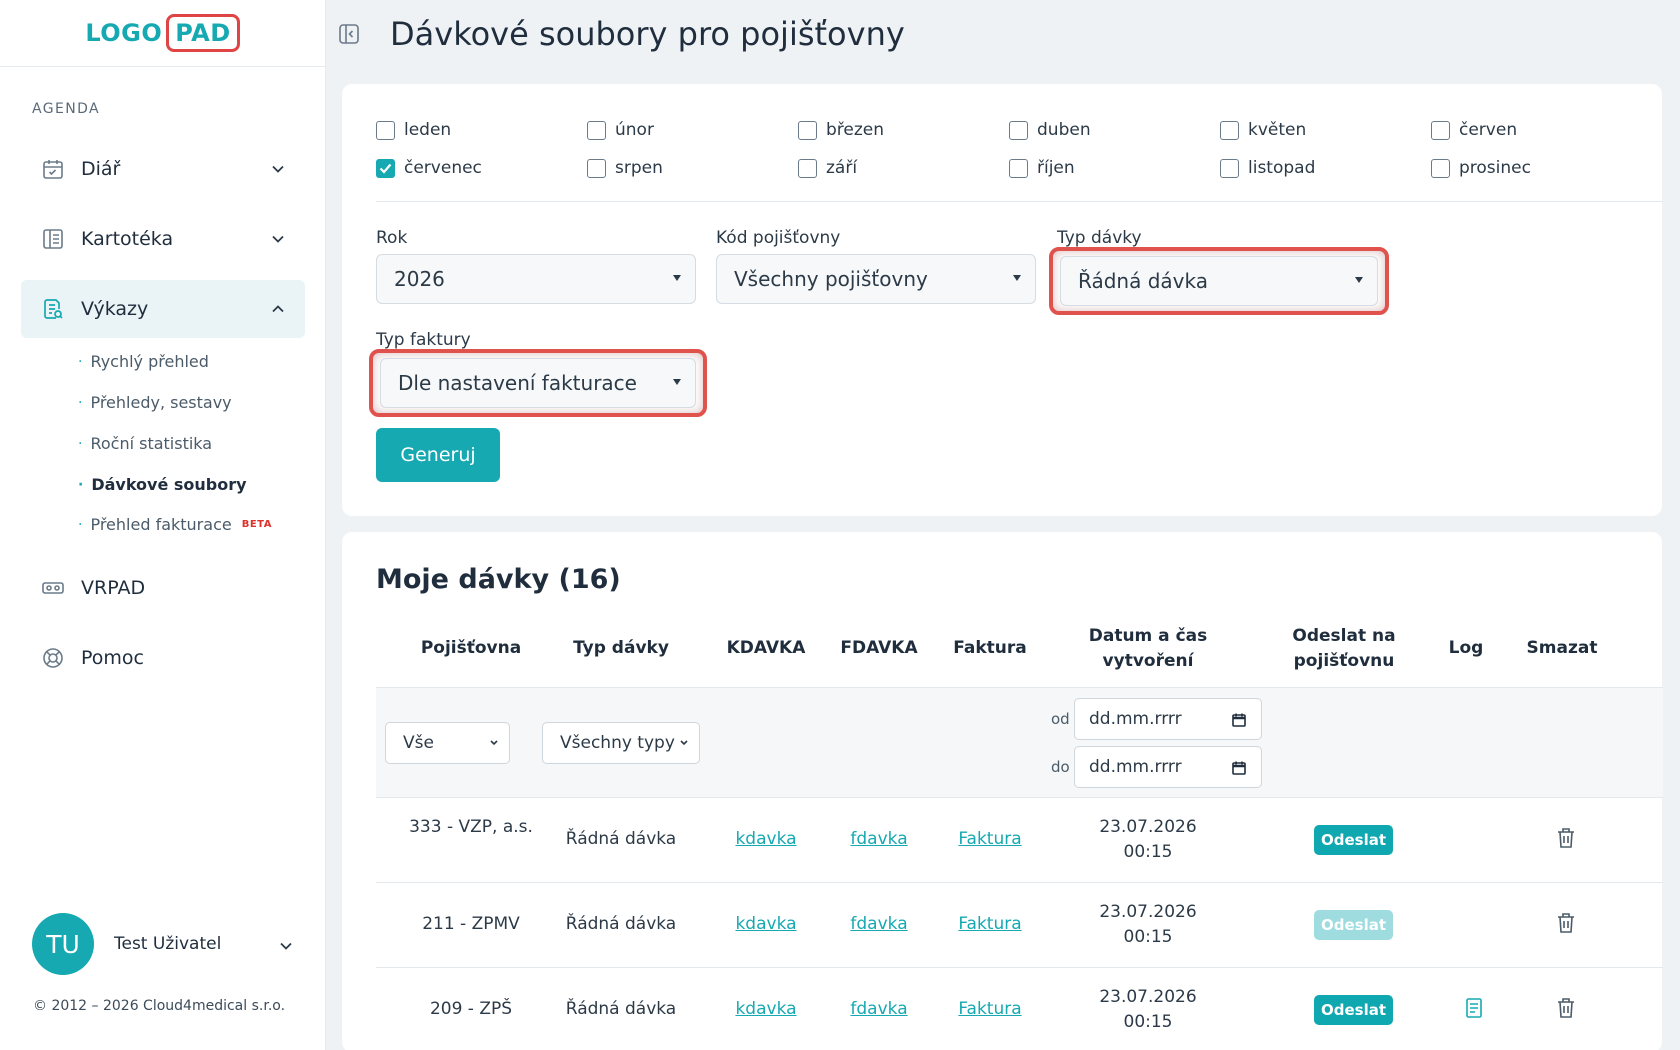  Describe the element at coordinates (471, 827) in the screenshot. I see `cell-insurer: 333 - VZP, a.s.` at that location.